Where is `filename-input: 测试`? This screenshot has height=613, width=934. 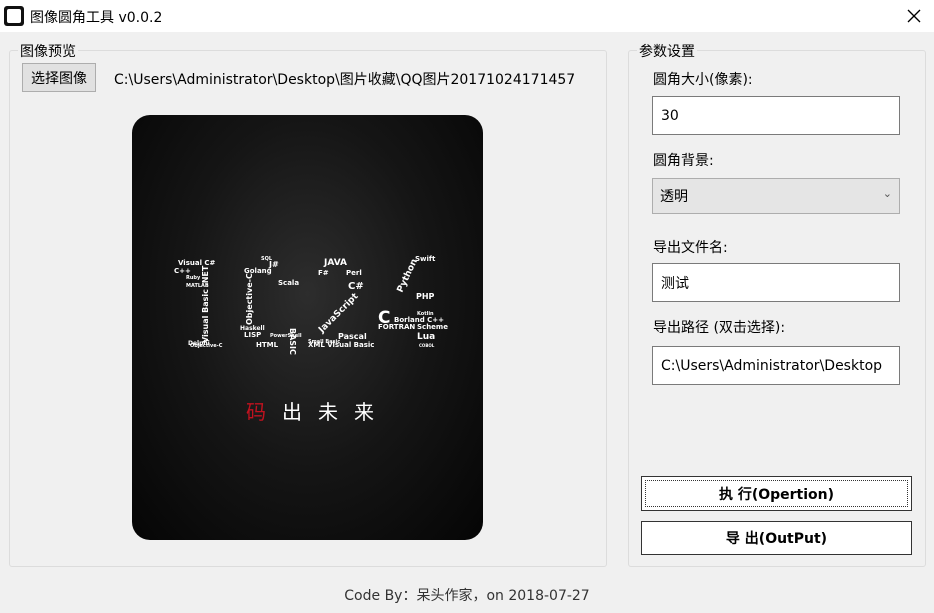 filename-input: 测试 is located at coordinates (776, 282).